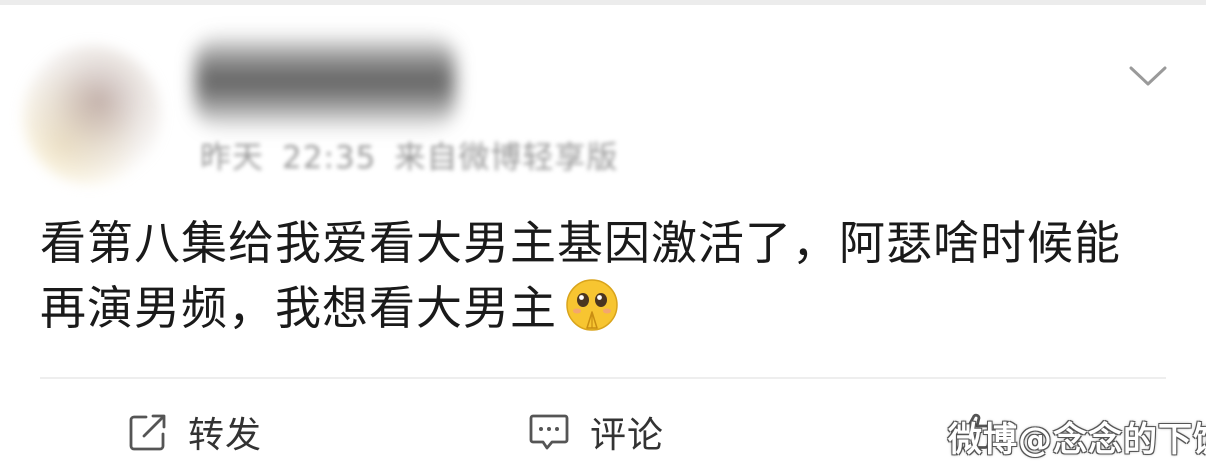  What do you see at coordinates (1148, 76) in the screenshot?
I see `chevron-down-icon` at bounding box center [1148, 76].